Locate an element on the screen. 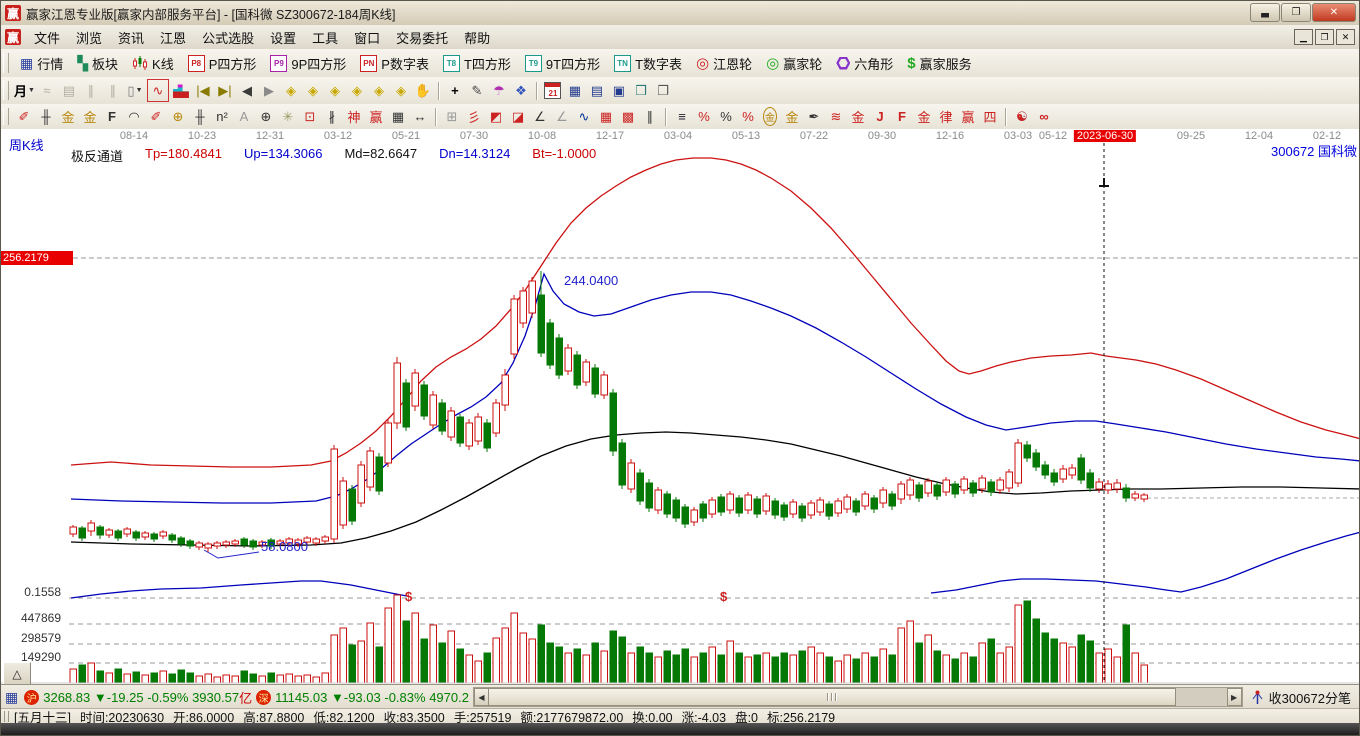 This screenshot has width=1360, height=736. ying-angle-icon: 赢 is located at coordinates (968, 116).